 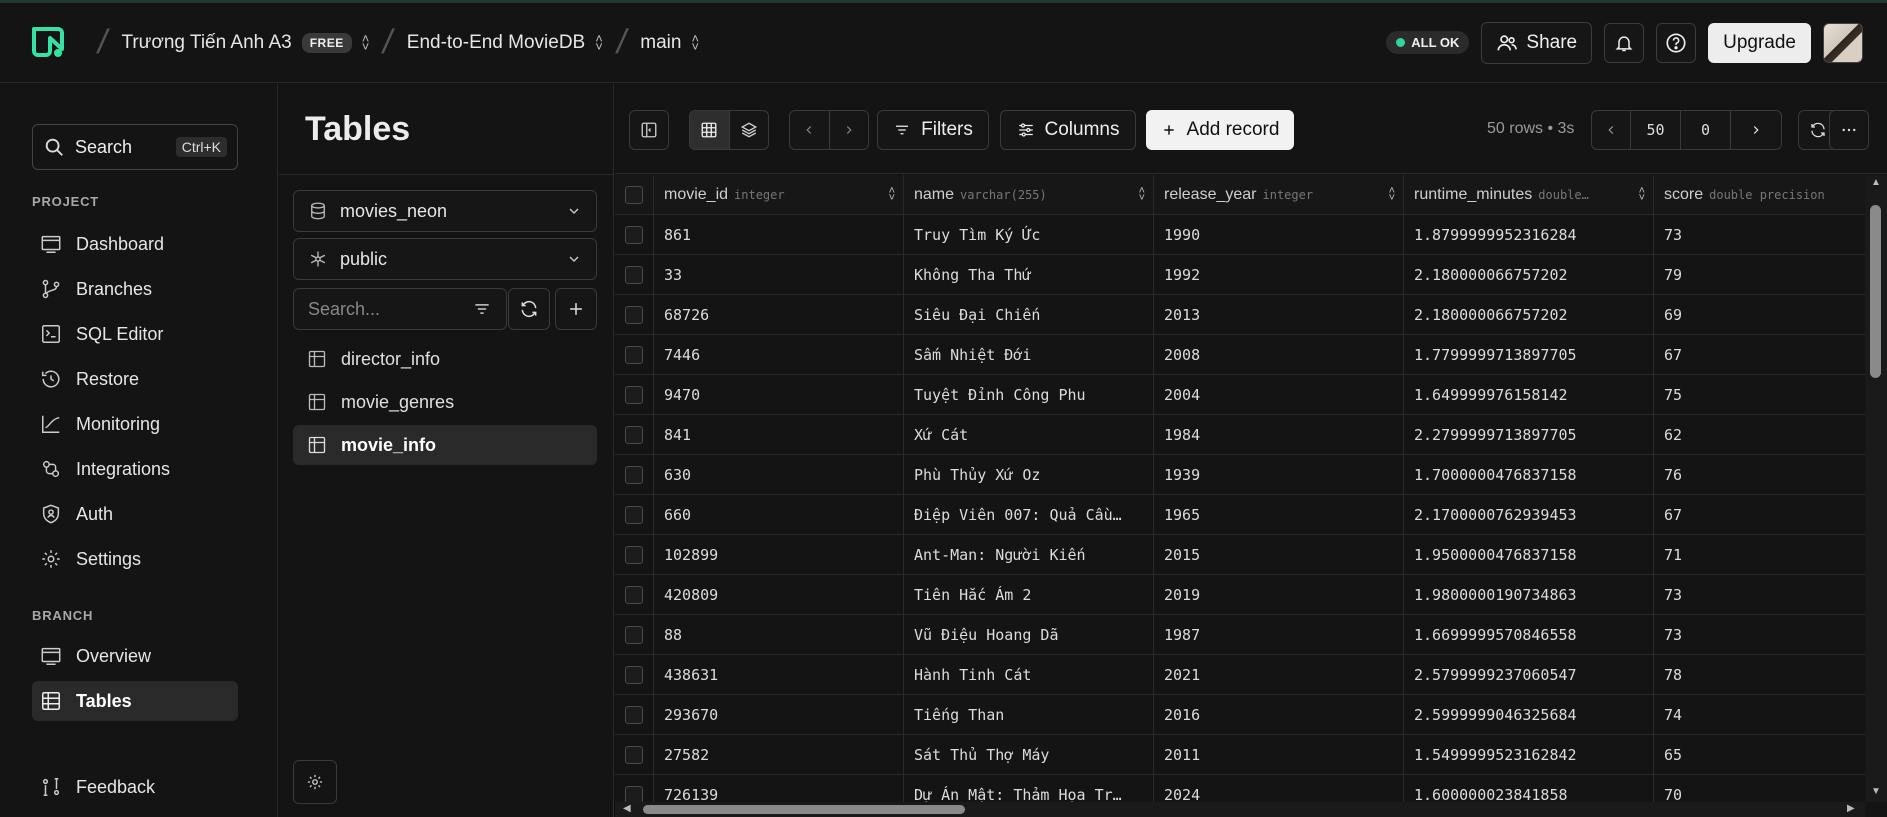 I want to click on offset-input: 0, so click(x=1705, y=130).